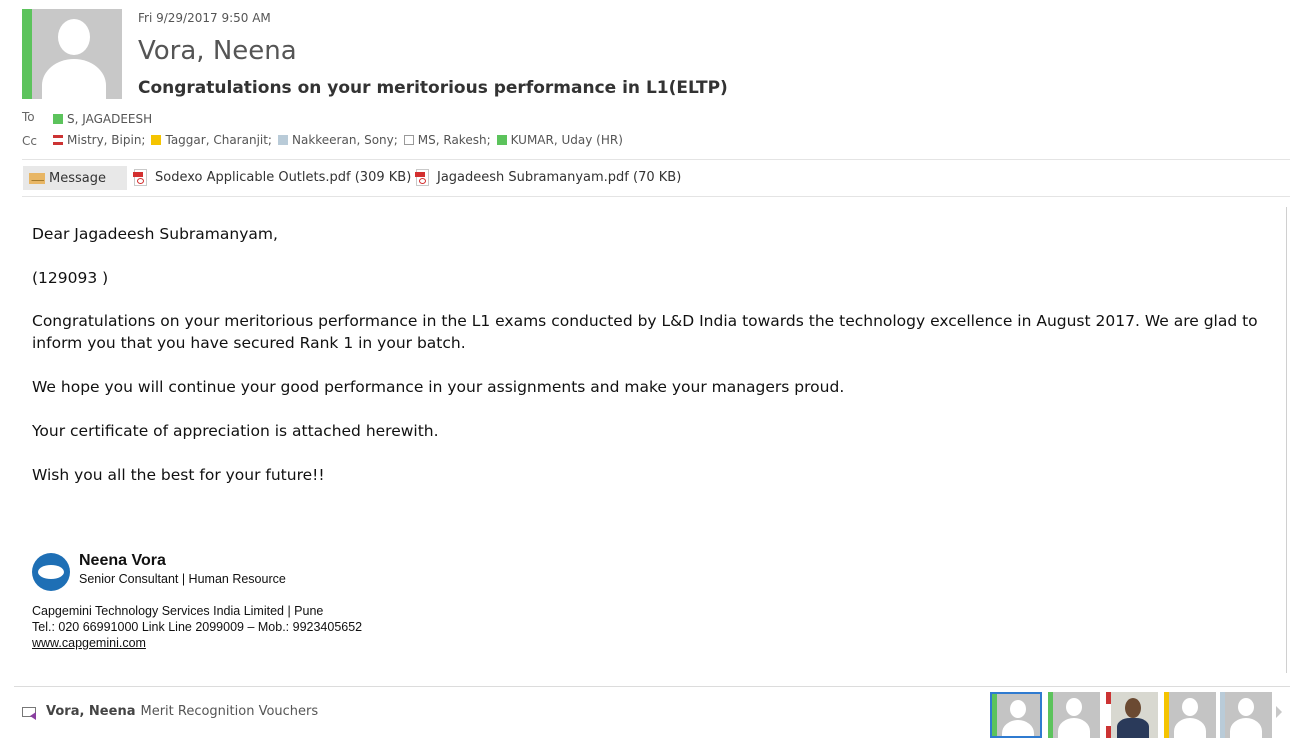  I want to click on busy-status-icon, so click(58, 140).